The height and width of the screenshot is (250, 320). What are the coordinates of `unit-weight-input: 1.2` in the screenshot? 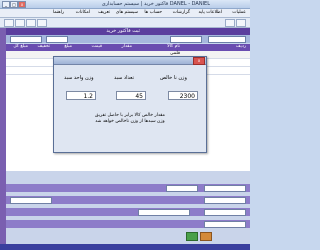 It's located at (81, 95).